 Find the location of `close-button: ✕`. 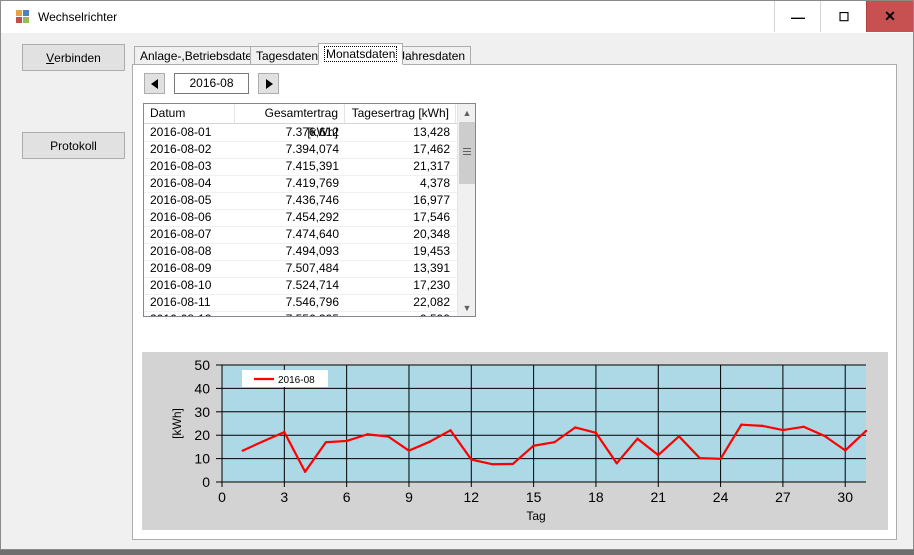

close-button: ✕ is located at coordinates (889, 16).